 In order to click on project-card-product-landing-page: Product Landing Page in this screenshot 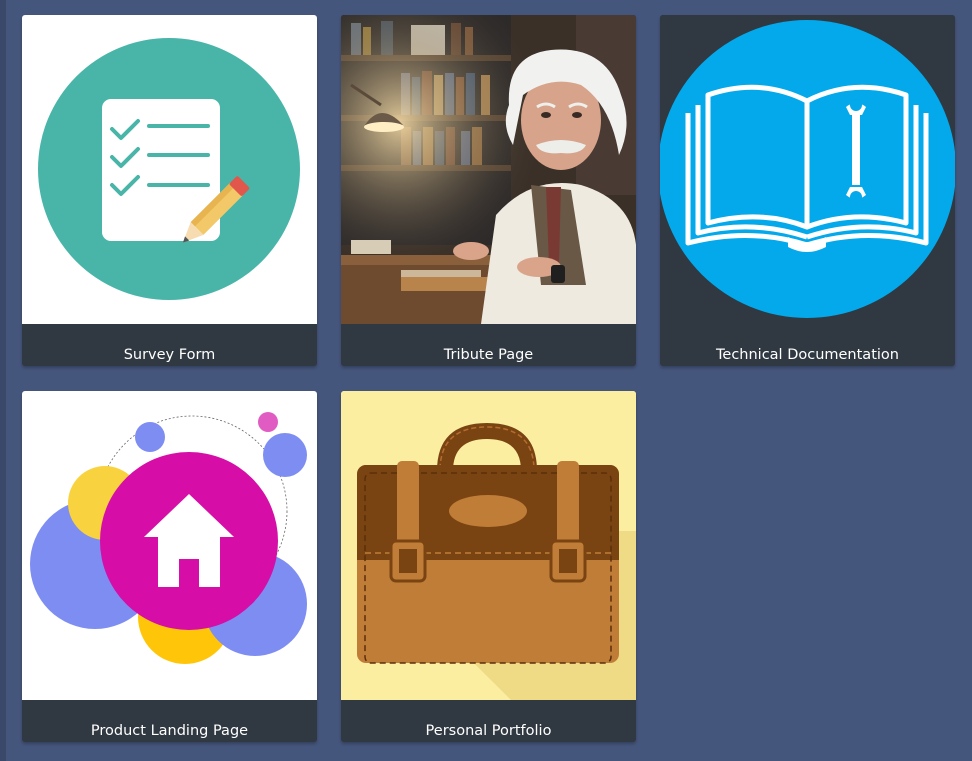, I will do `click(169, 566)`.